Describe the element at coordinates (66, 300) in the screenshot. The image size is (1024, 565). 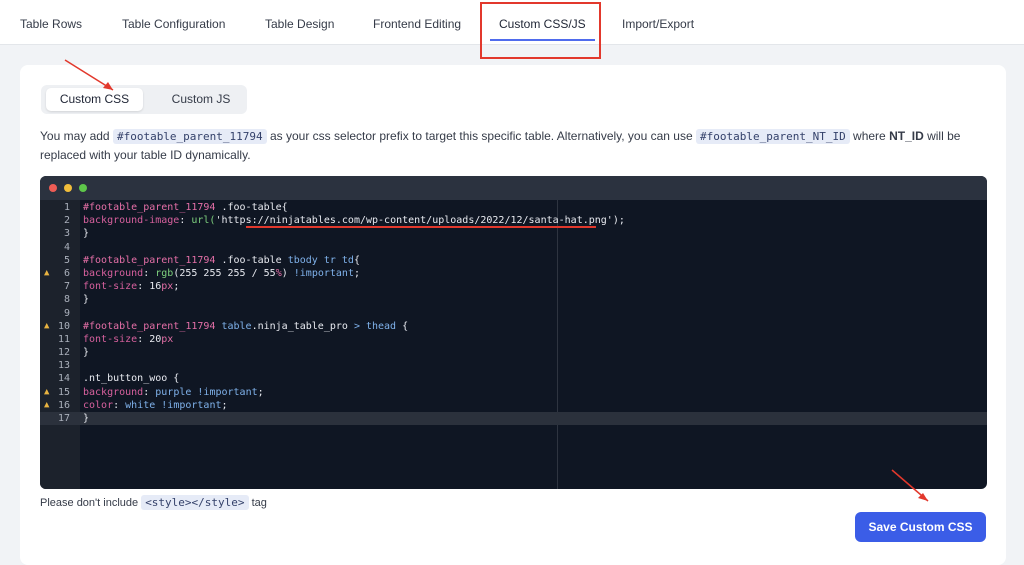
I see `line-number: 8` at that location.